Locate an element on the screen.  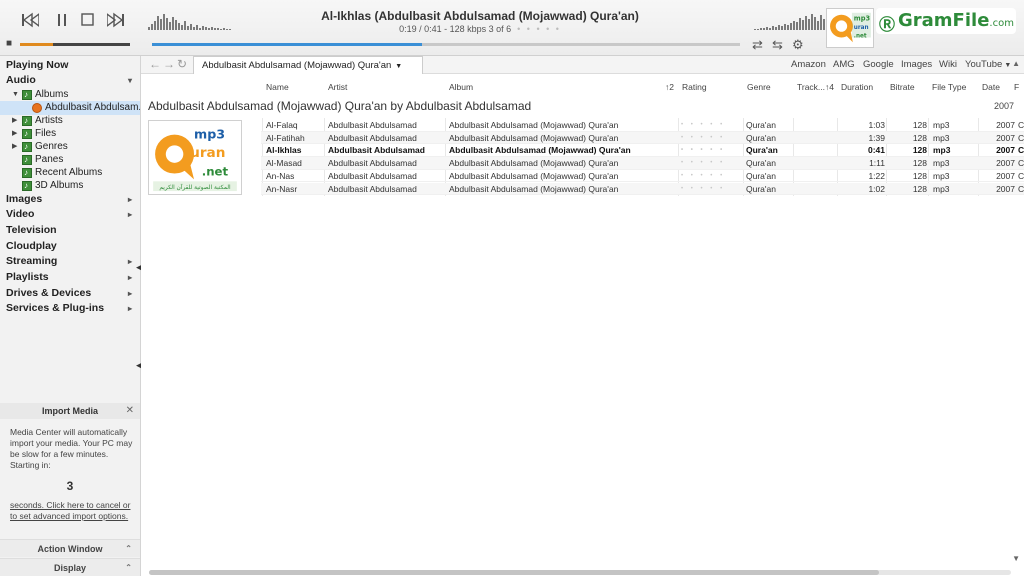
tree-item-playlists: Playlists ▸ is located at coordinates (70, 277).